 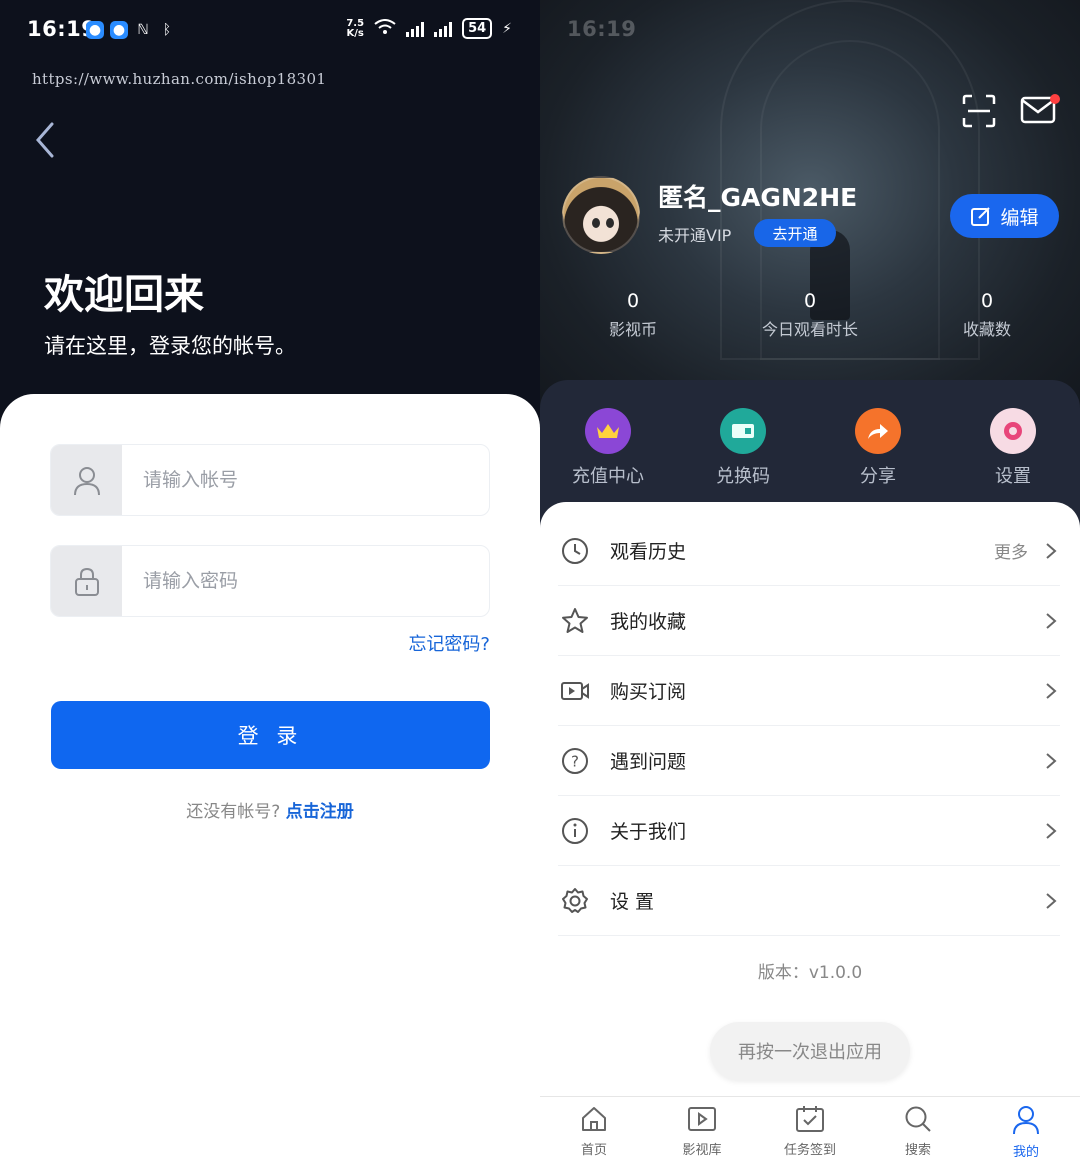 I want to click on menu-item-label: 观看历史, so click(x=648, y=552).